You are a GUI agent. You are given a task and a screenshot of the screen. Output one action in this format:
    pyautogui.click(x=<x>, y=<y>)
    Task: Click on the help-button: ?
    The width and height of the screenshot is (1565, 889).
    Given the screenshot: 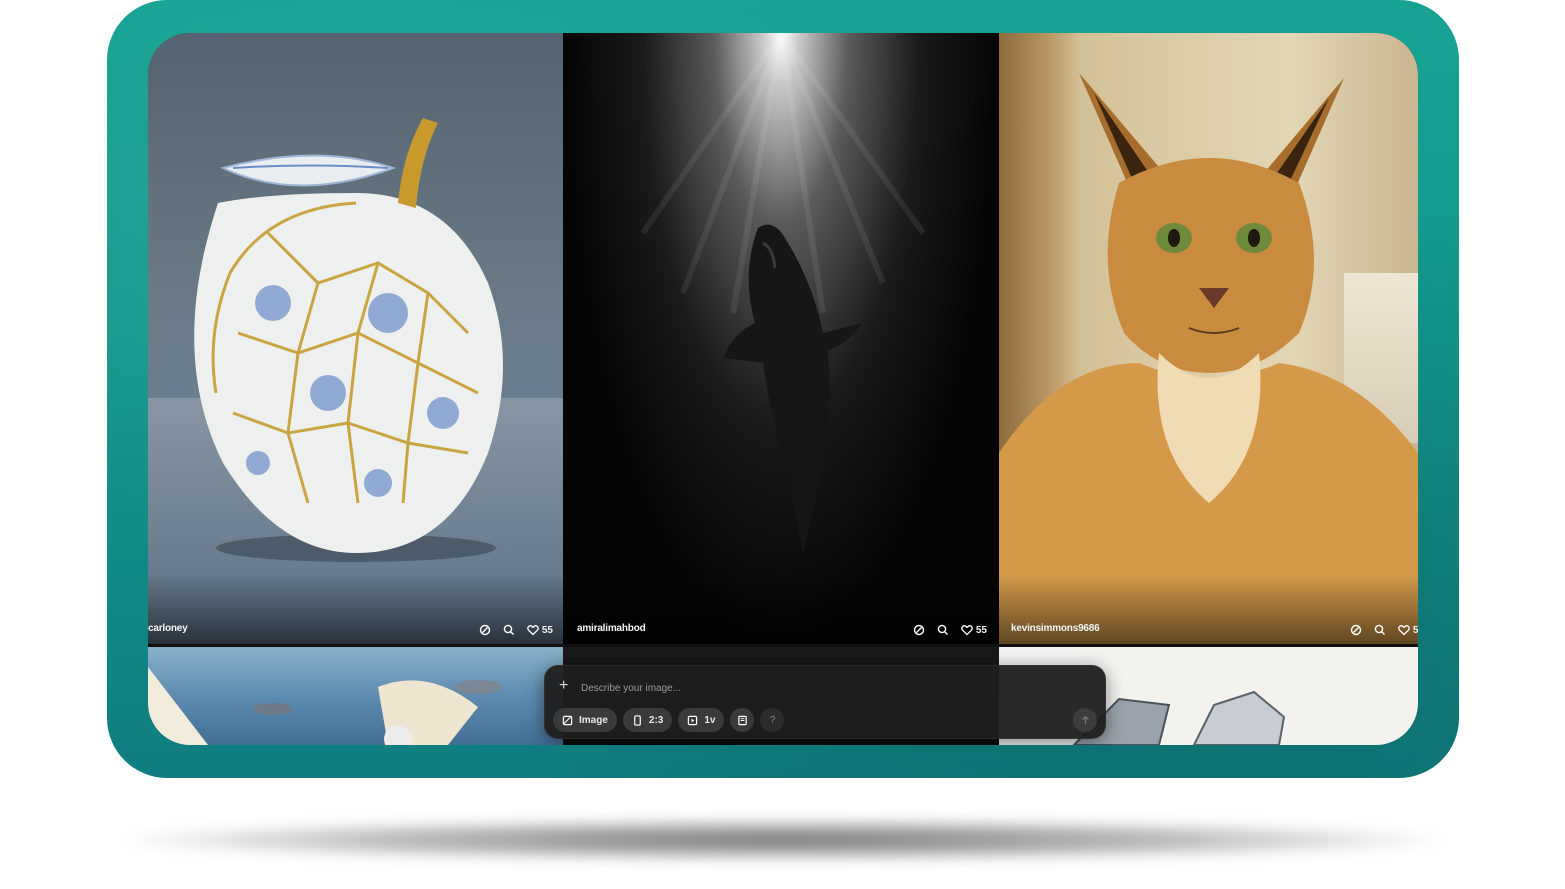 What is the action you would take?
    pyautogui.click(x=772, y=720)
    